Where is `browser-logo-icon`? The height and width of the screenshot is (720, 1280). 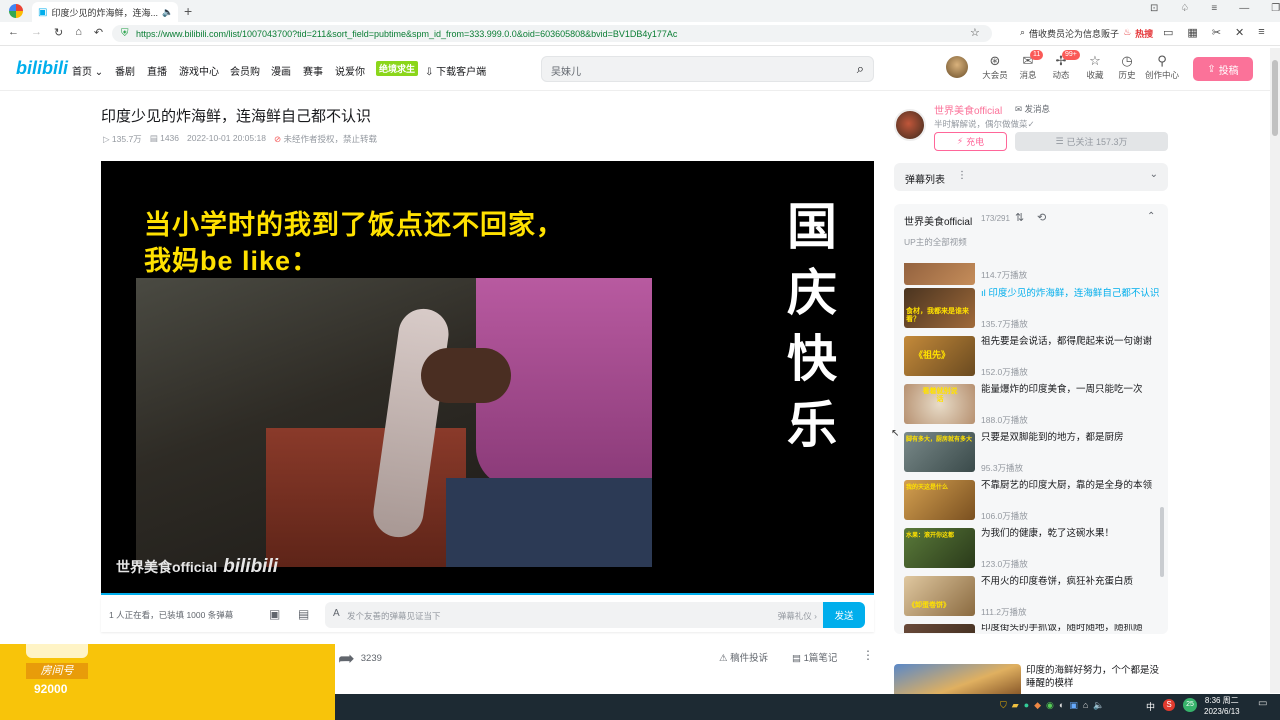 browser-logo-icon is located at coordinates (16, 11).